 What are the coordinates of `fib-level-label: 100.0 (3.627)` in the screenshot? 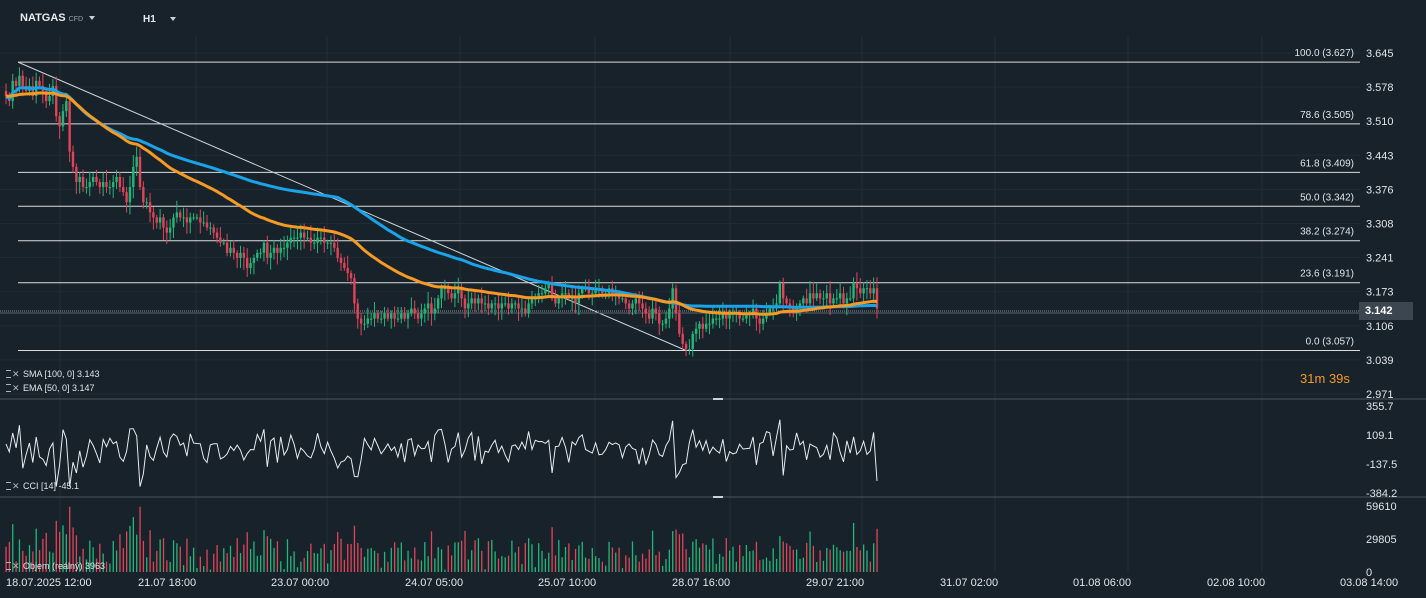 It's located at (1325, 53).